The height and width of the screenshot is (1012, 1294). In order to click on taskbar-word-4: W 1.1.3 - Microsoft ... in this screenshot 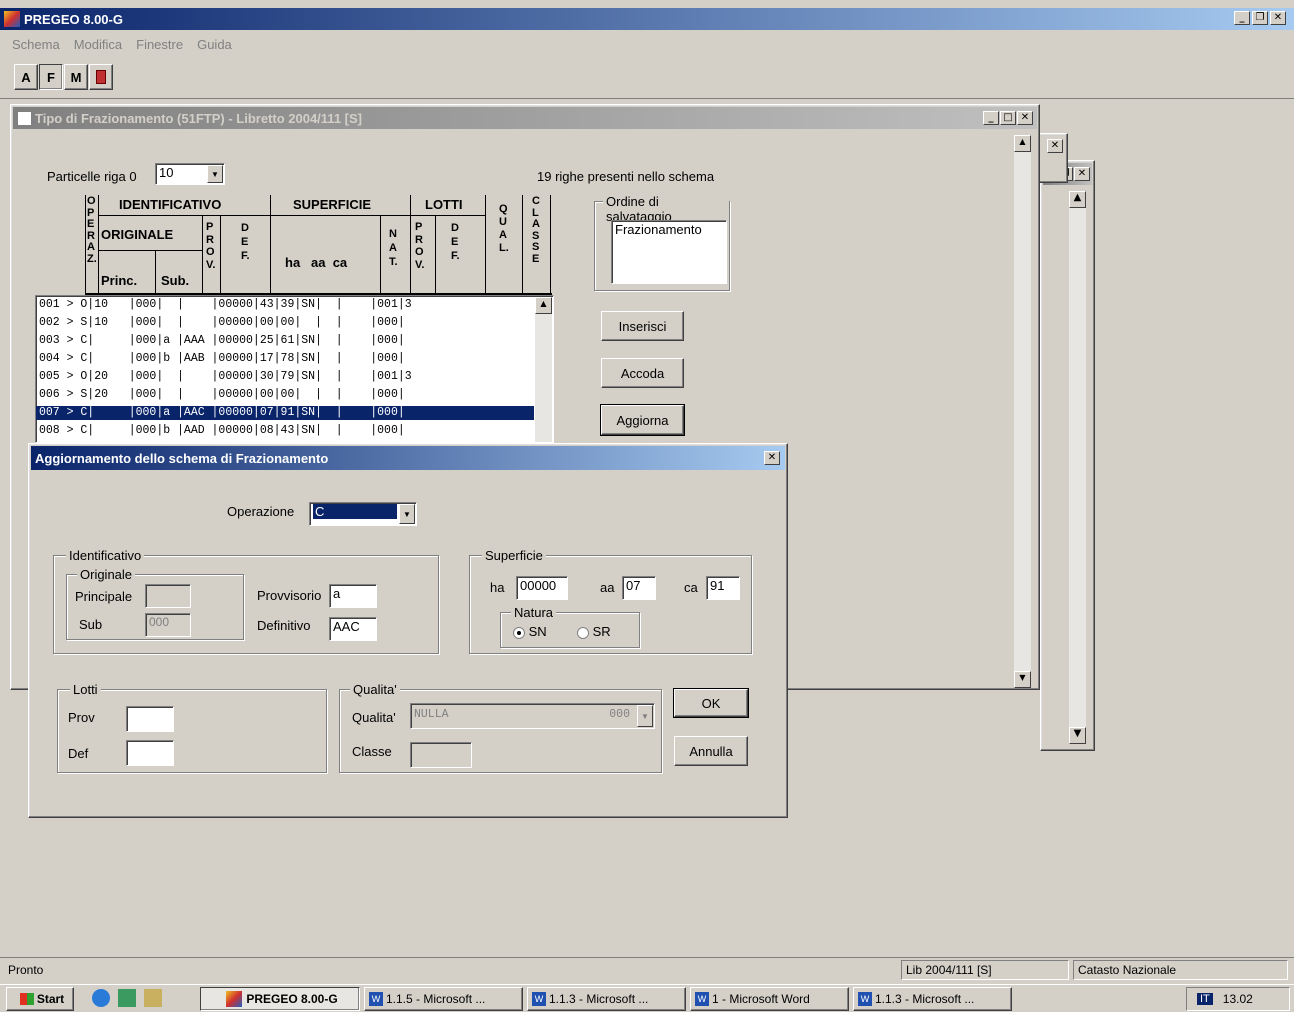, I will do `click(932, 999)`.